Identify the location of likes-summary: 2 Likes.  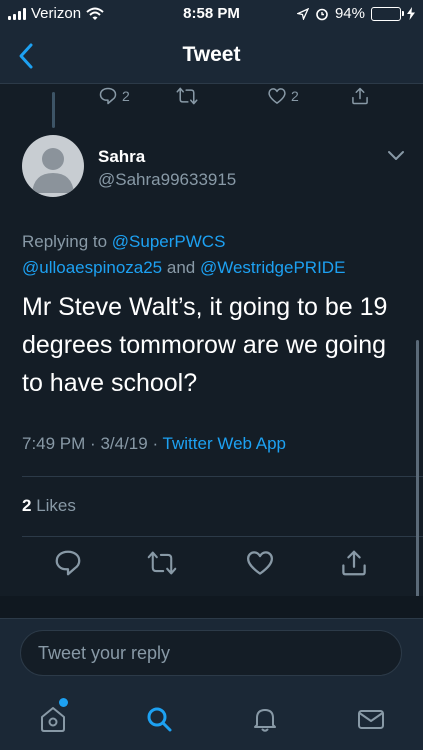
(49, 506).